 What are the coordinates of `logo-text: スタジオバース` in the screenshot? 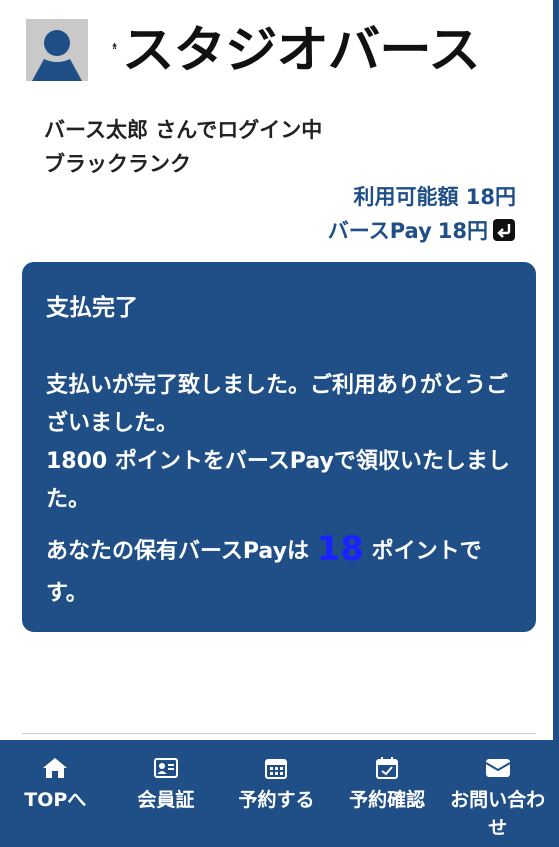 It's located at (301, 50).